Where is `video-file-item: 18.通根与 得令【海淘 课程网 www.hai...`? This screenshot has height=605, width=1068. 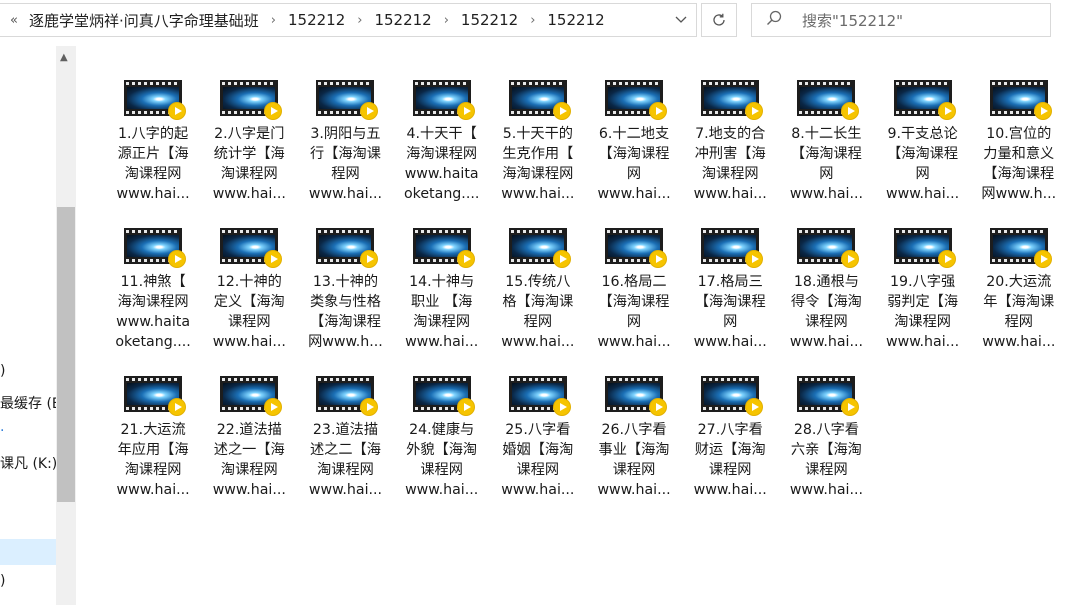
video-file-item: 18.通根与 得令【海淘 课程网 www.hai... is located at coordinates (826, 300).